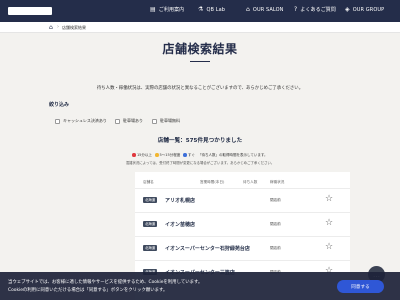  I want to click on filter-free-parking: 駐車場無料, so click(166, 121).